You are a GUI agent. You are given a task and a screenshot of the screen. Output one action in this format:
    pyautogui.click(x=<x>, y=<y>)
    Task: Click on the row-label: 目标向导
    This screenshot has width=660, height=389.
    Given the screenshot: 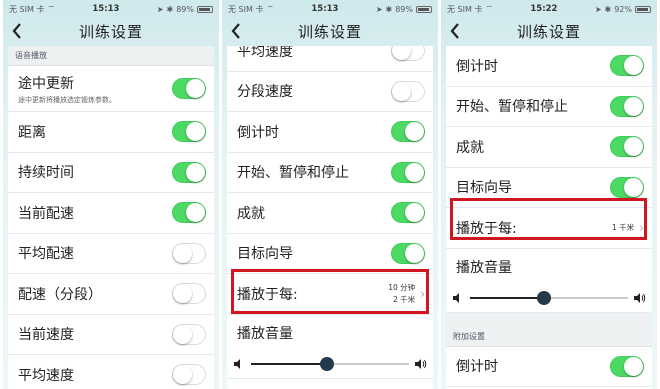 What is the action you would take?
    pyautogui.click(x=484, y=188)
    